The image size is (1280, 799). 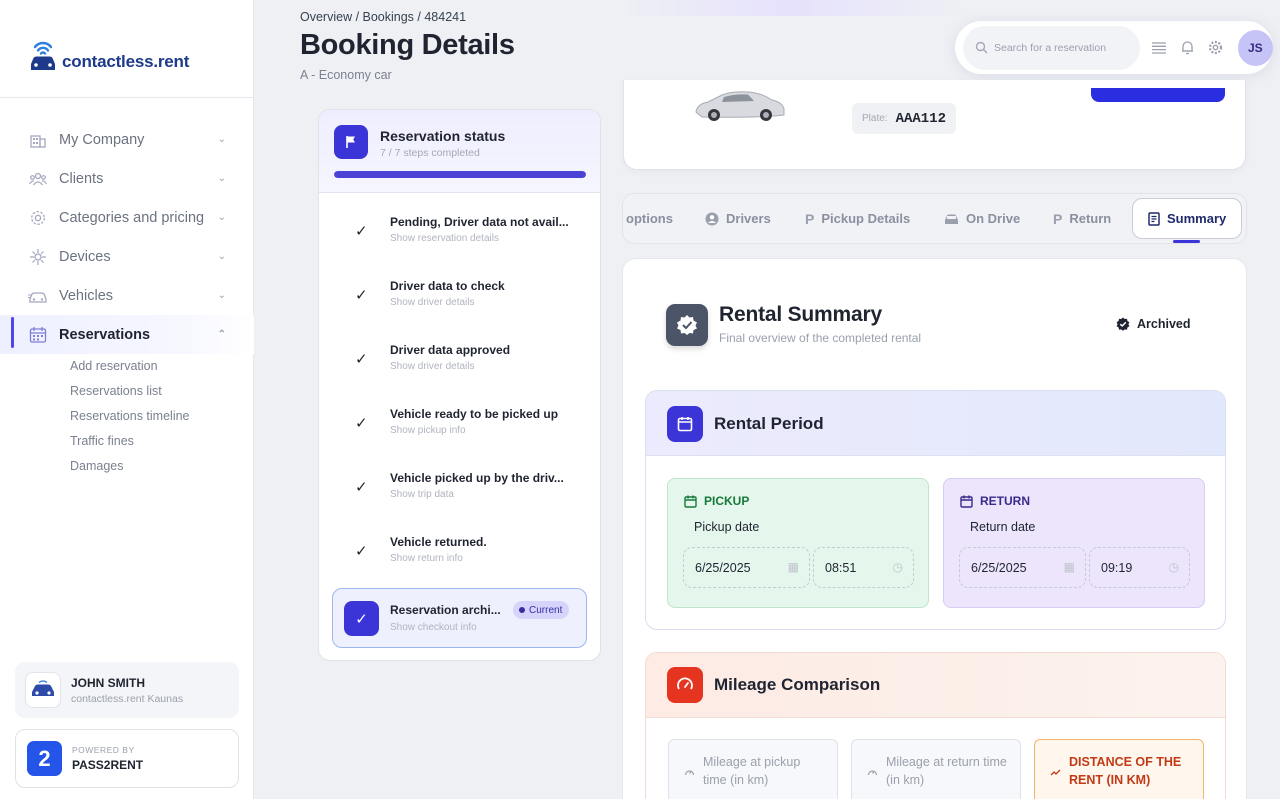 I want to click on subnav-add-reservation: Add reservation, so click(x=162, y=366).